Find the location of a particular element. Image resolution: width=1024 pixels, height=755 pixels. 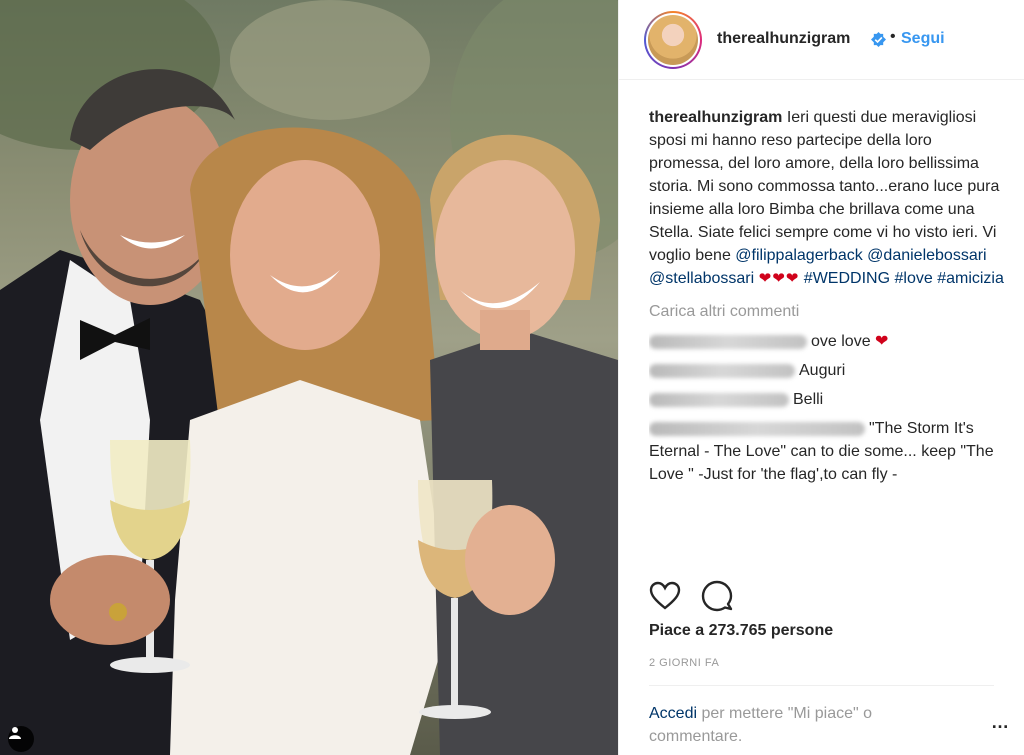

mention-stellabossari: @stellabossari is located at coordinates (701, 278).